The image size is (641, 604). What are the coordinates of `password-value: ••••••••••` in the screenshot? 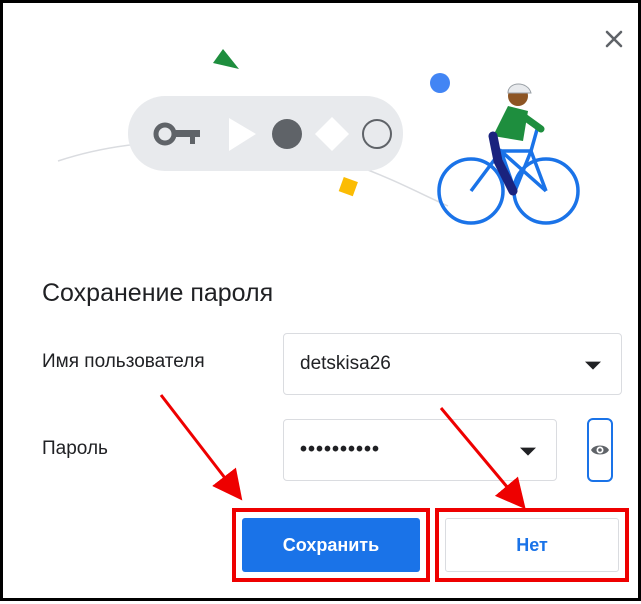 It's located at (340, 449).